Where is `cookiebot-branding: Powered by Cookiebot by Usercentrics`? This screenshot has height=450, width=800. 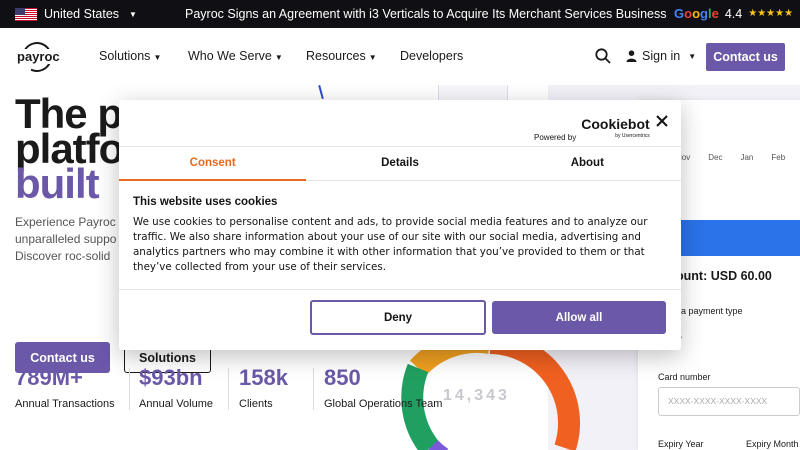 cookiebot-branding: Powered by Cookiebot by Usercentrics is located at coordinates (592, 129).